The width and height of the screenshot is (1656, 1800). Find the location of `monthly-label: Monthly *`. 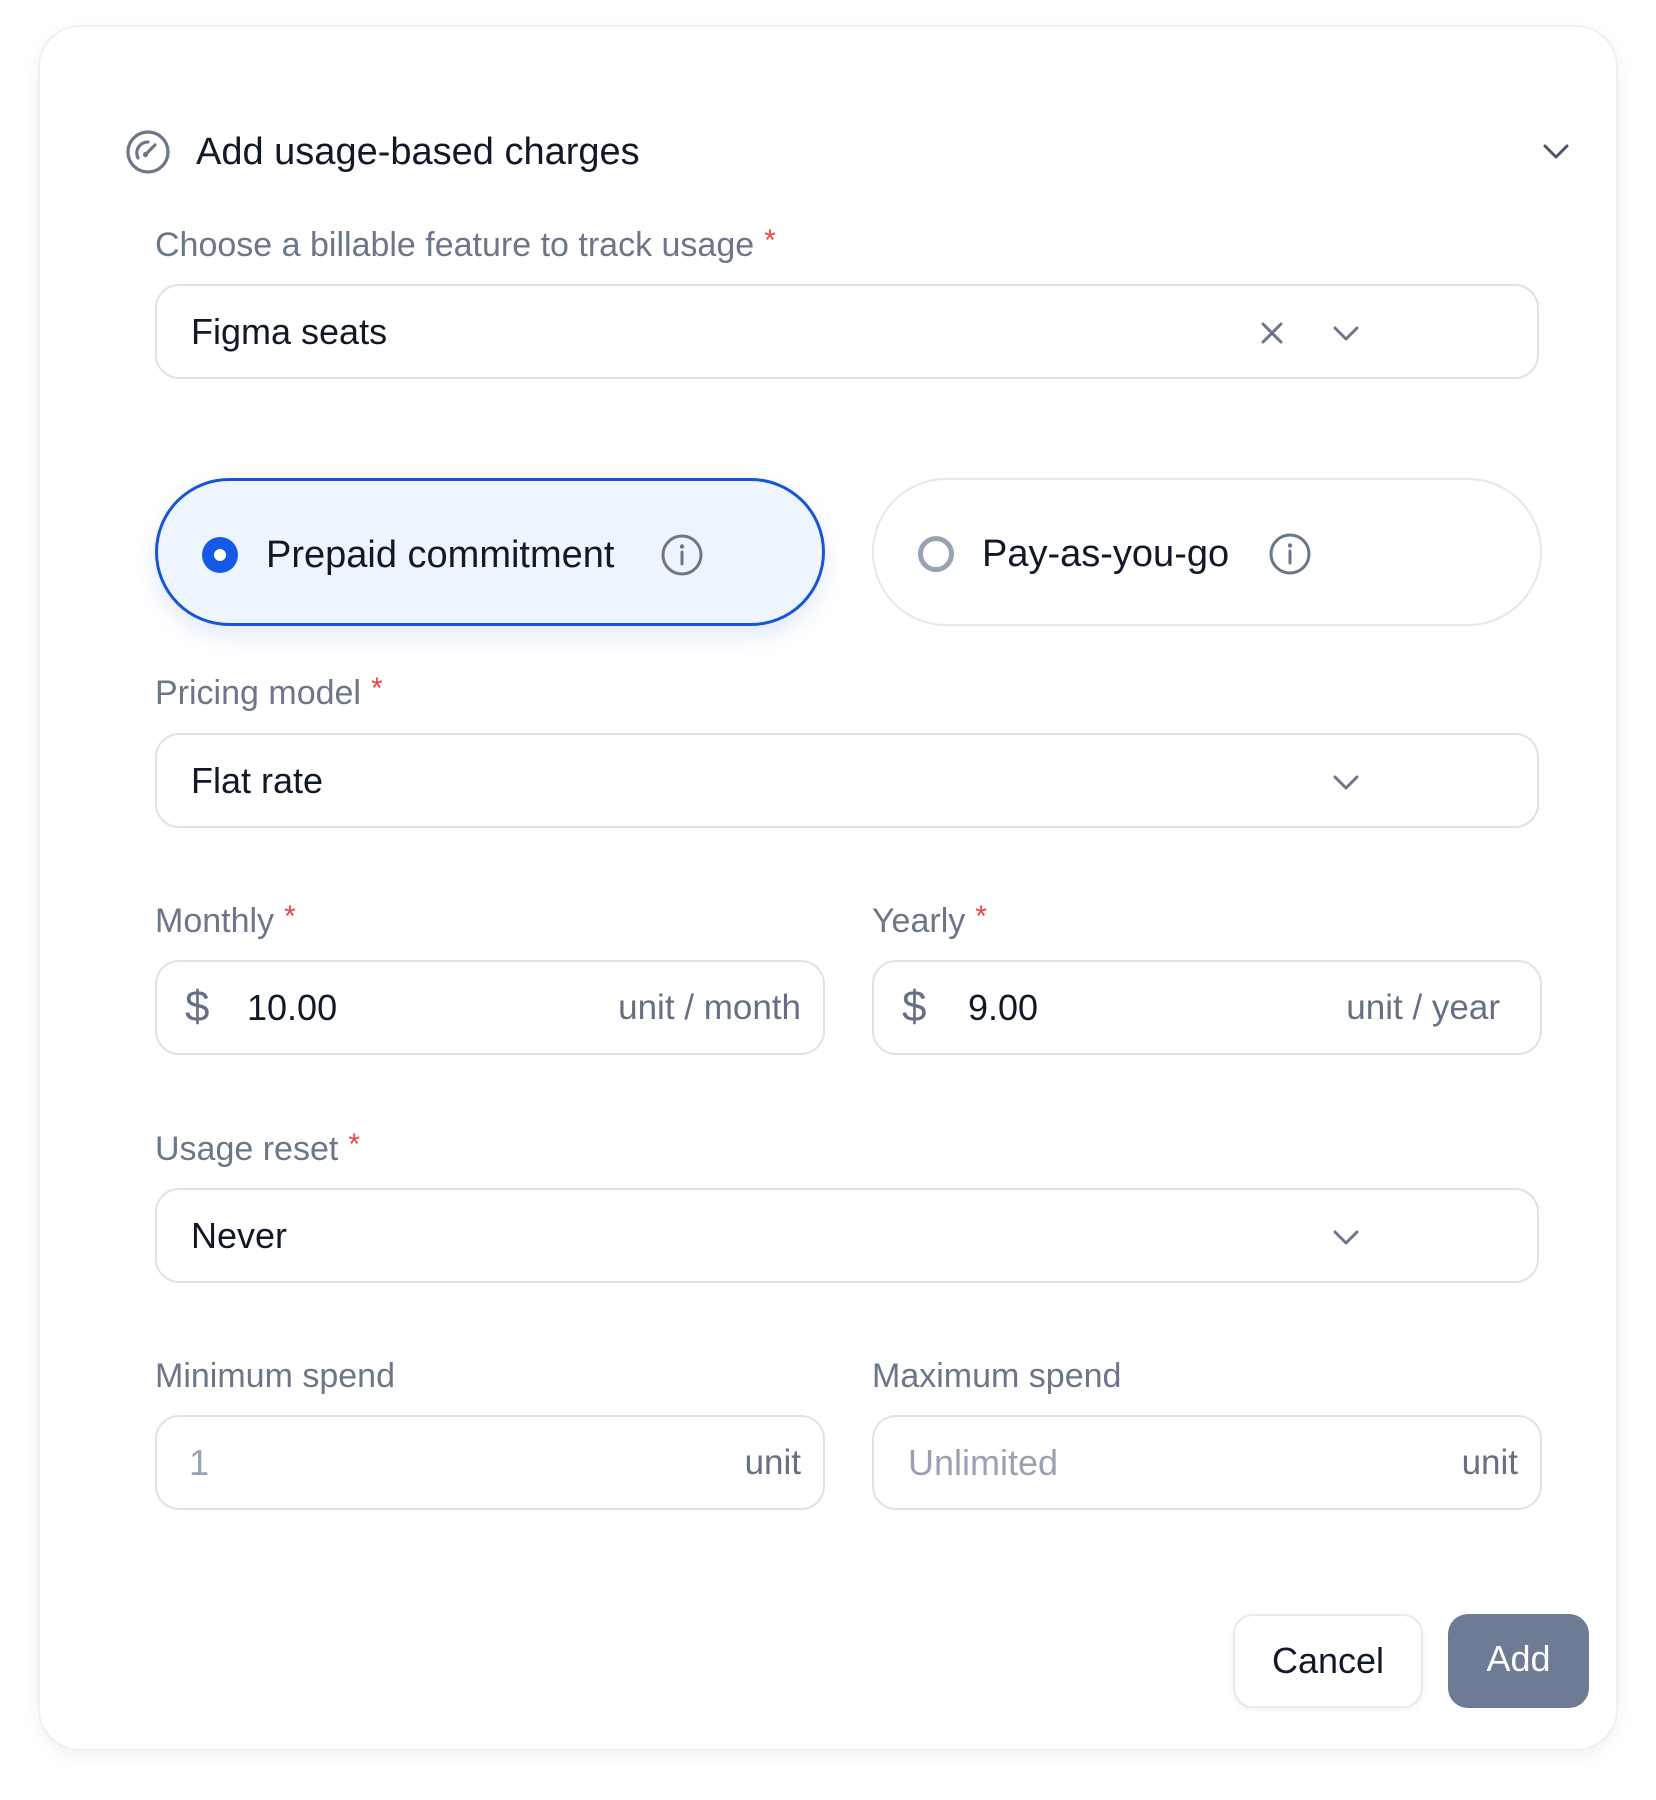

monthly-label: Monthly * is located at coordinates (225, 922).